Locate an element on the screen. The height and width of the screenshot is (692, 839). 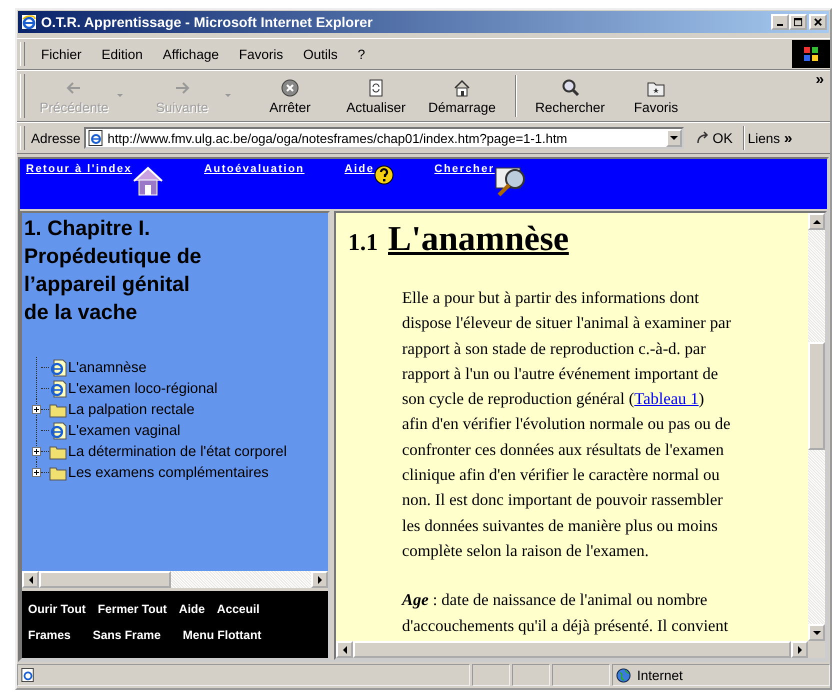
minimize-button is located at coordinates (780, 22).